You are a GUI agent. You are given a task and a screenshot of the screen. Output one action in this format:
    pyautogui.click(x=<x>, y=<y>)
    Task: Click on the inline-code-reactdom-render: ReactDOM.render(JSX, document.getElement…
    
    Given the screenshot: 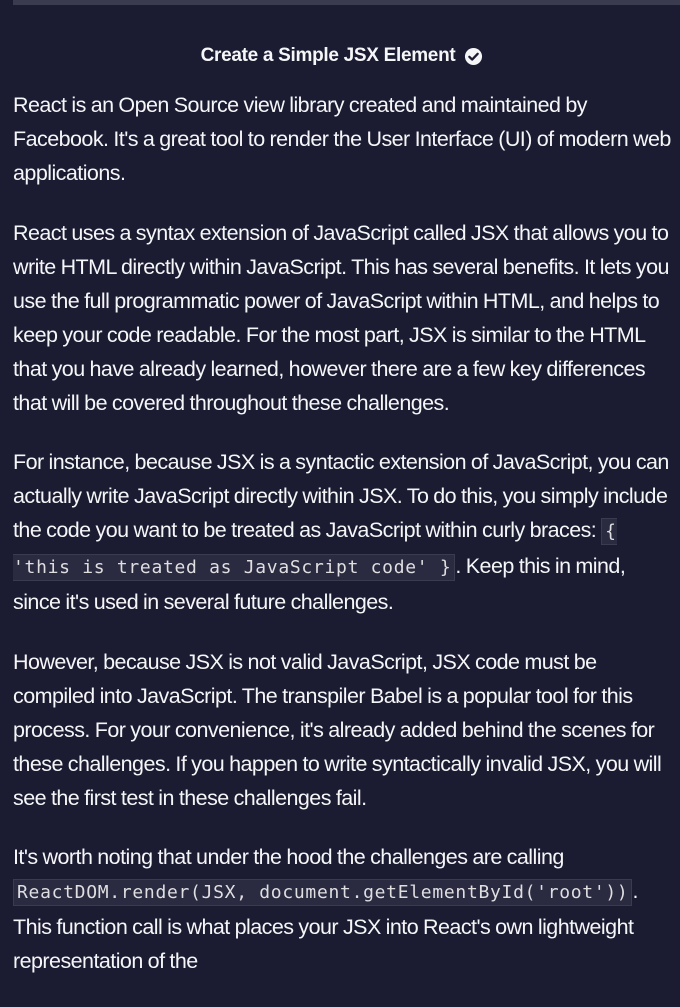 What is the action you would take?
    pyautogui.click(x=323, y=892)
    